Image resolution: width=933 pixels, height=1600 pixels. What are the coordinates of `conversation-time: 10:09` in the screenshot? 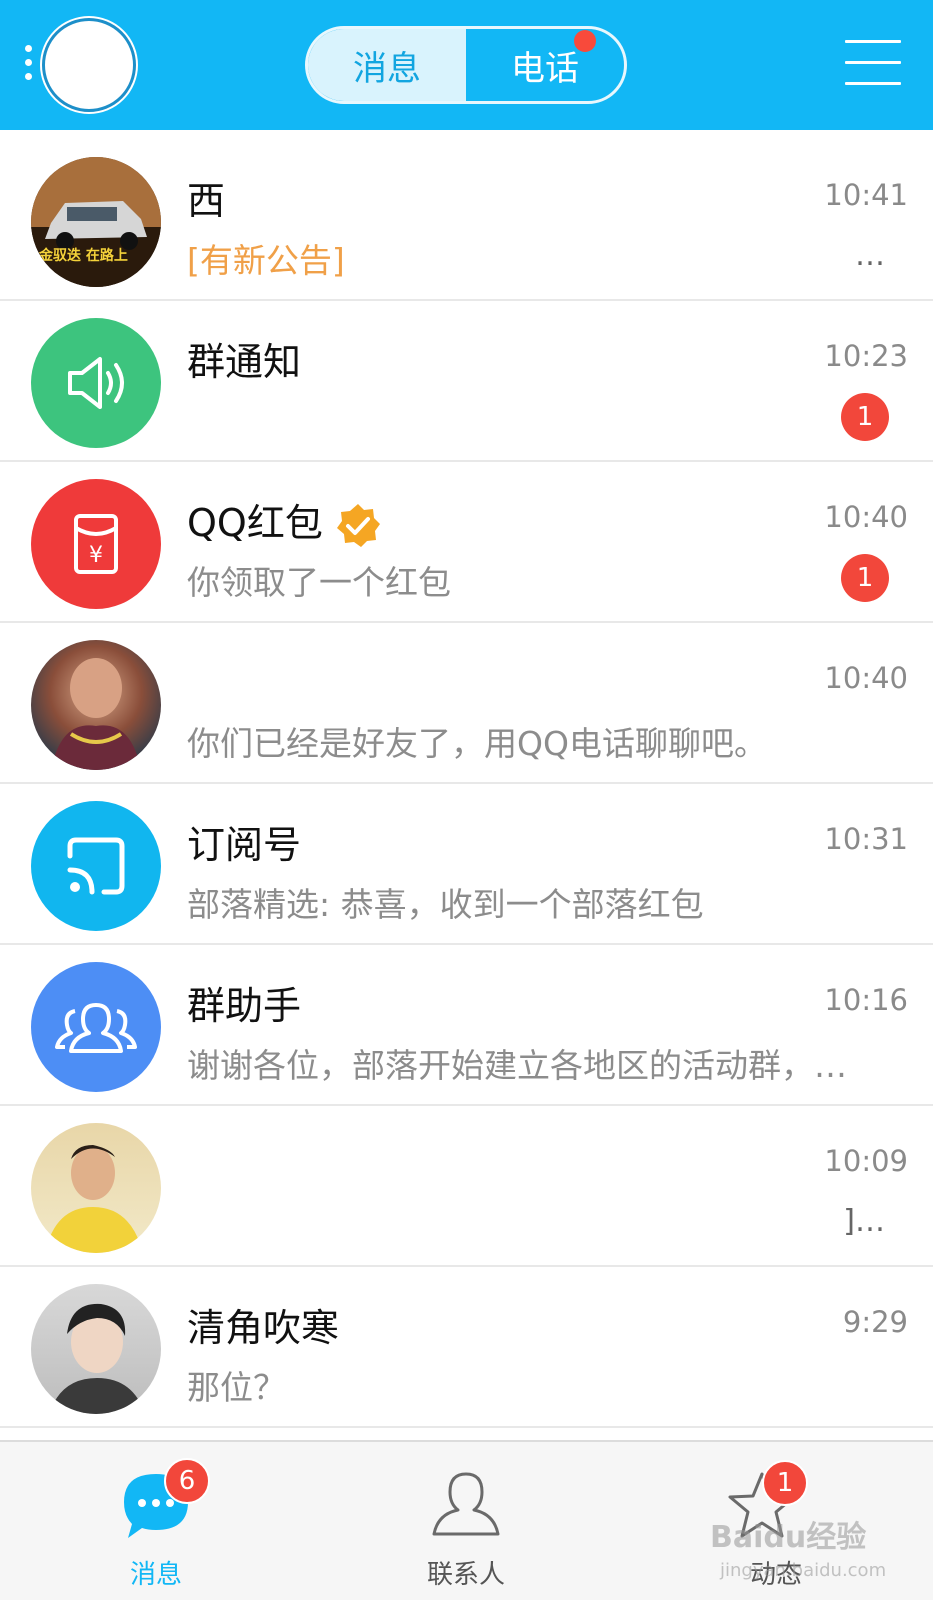 It's located at (866, 1161).